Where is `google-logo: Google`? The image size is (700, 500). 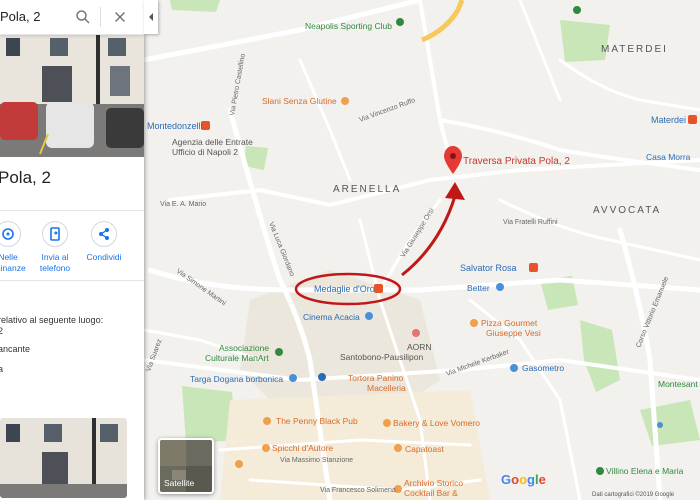
google-logo: Google is located at coordinates (523, 479).